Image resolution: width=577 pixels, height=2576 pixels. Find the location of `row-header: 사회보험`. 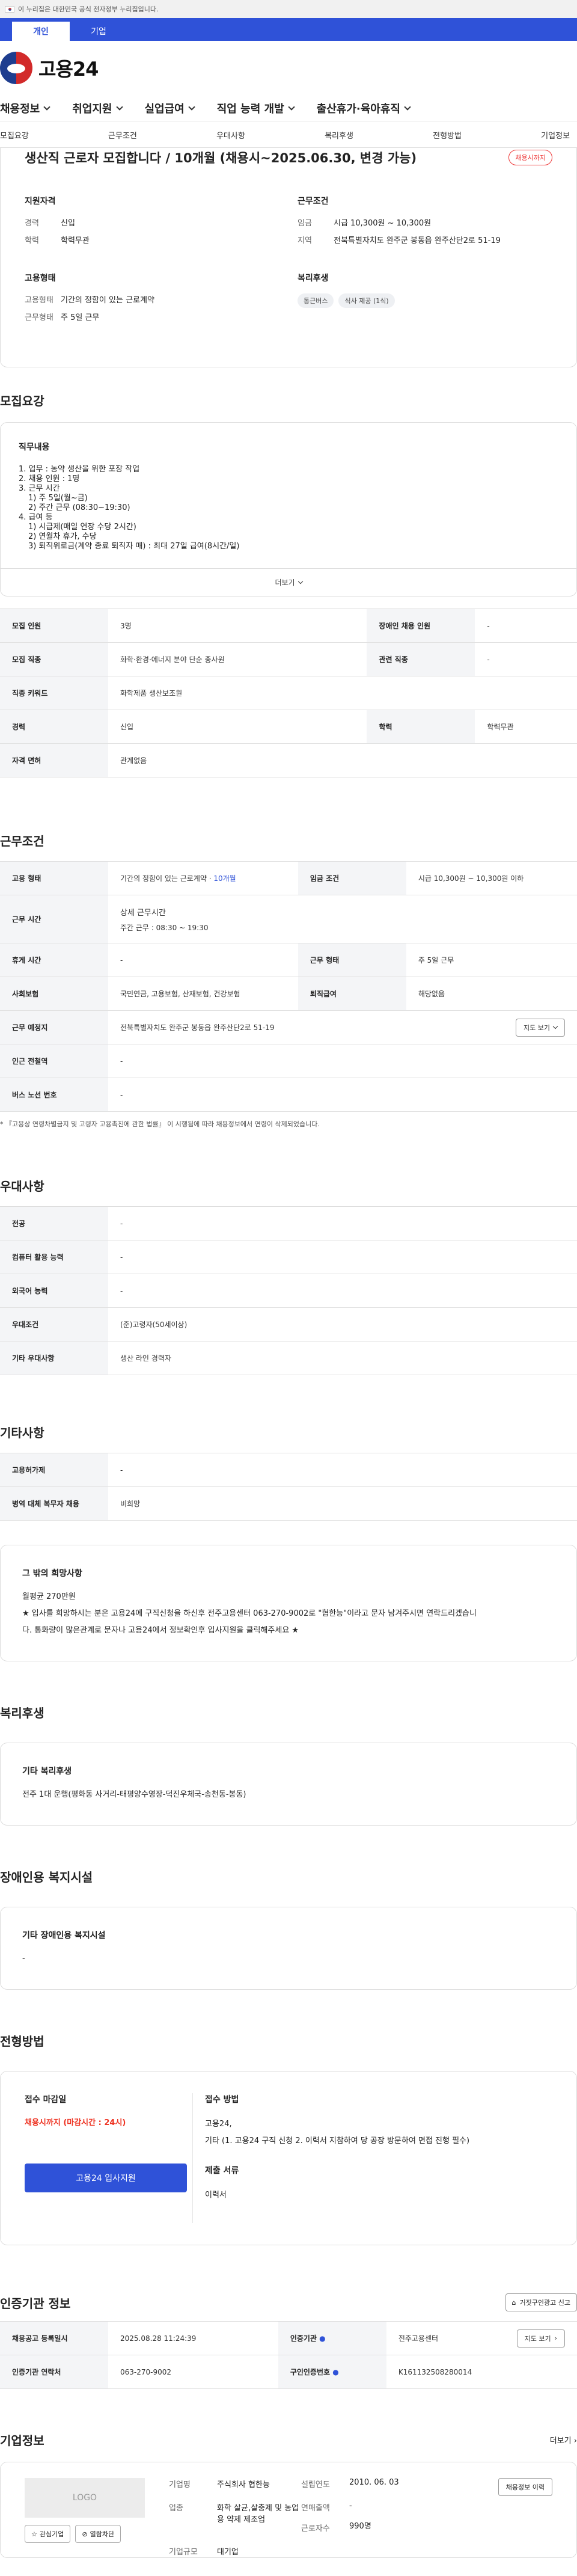

row-header: 사회보험 is located at coordinates (54, 994).